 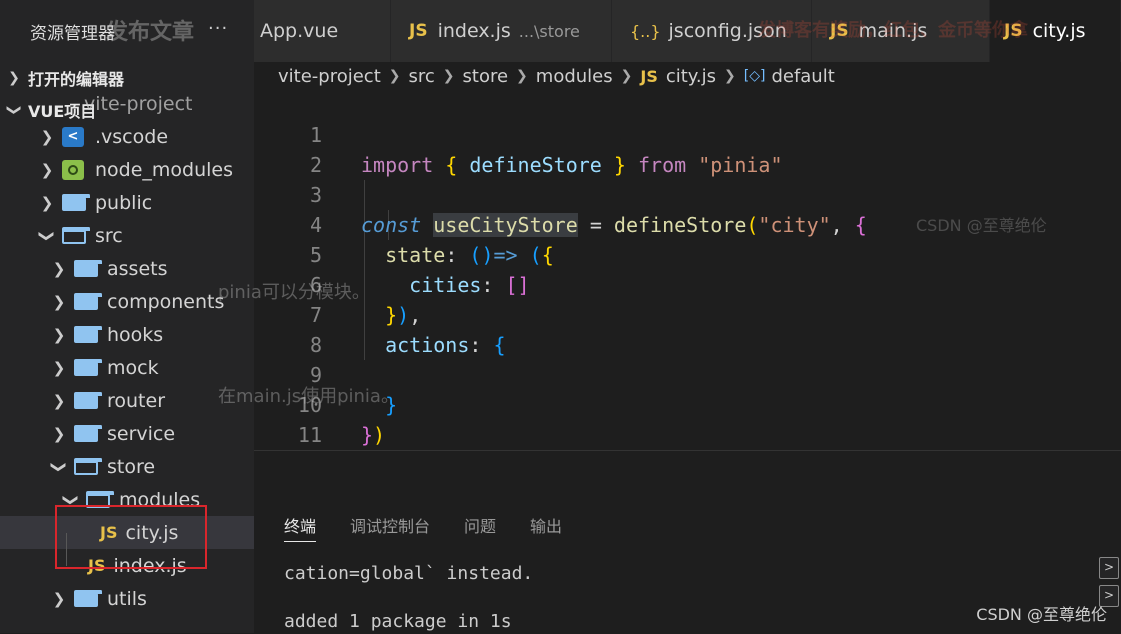 I want to click on ghost-banner: 发博客有奖励，红包、金币等你拿, so click(x=893, y=30).